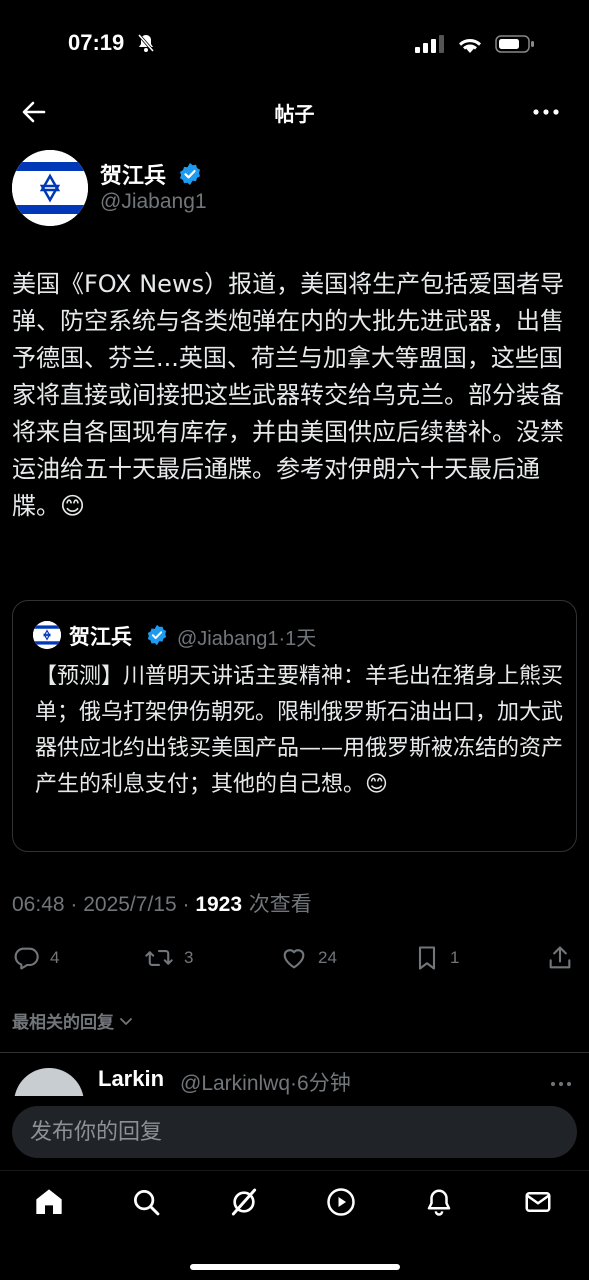 This screenshot has width=589, height=1280. I want to click on battery-icon, so click(515, 46).